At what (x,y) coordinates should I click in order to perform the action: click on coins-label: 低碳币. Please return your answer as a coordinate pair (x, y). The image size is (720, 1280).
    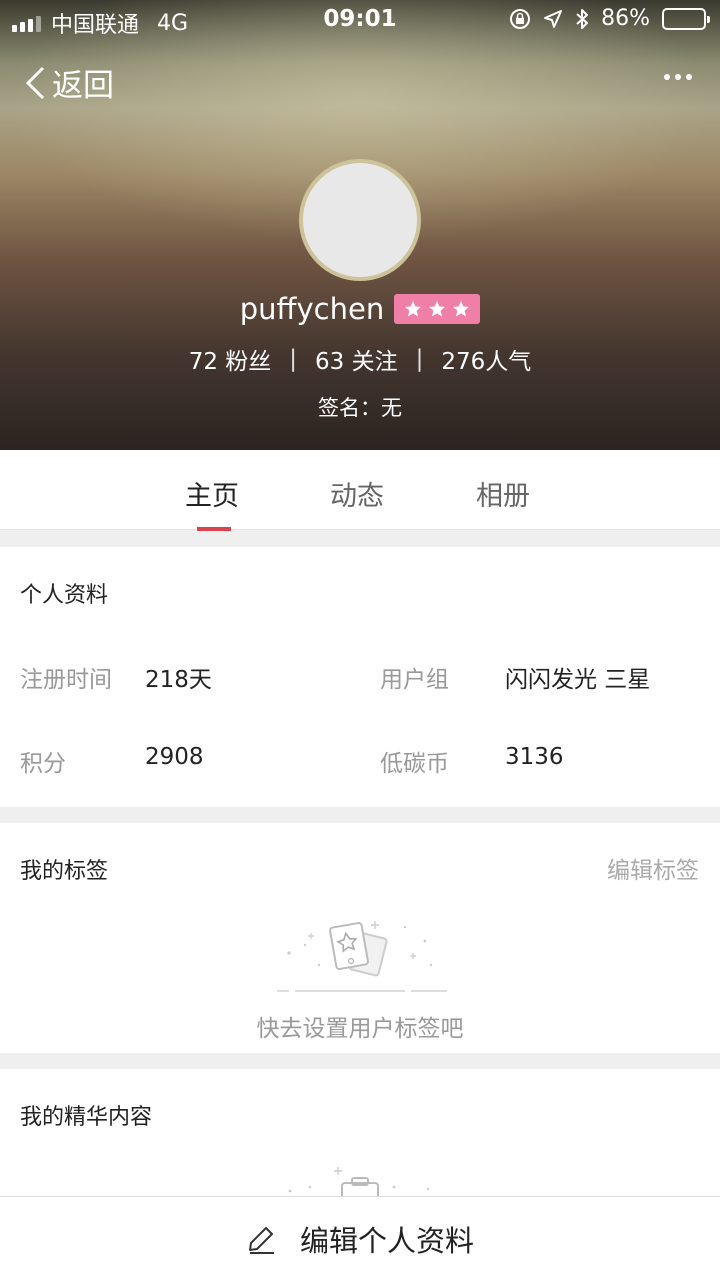
    Looking at the image, I should click on (414, 764).